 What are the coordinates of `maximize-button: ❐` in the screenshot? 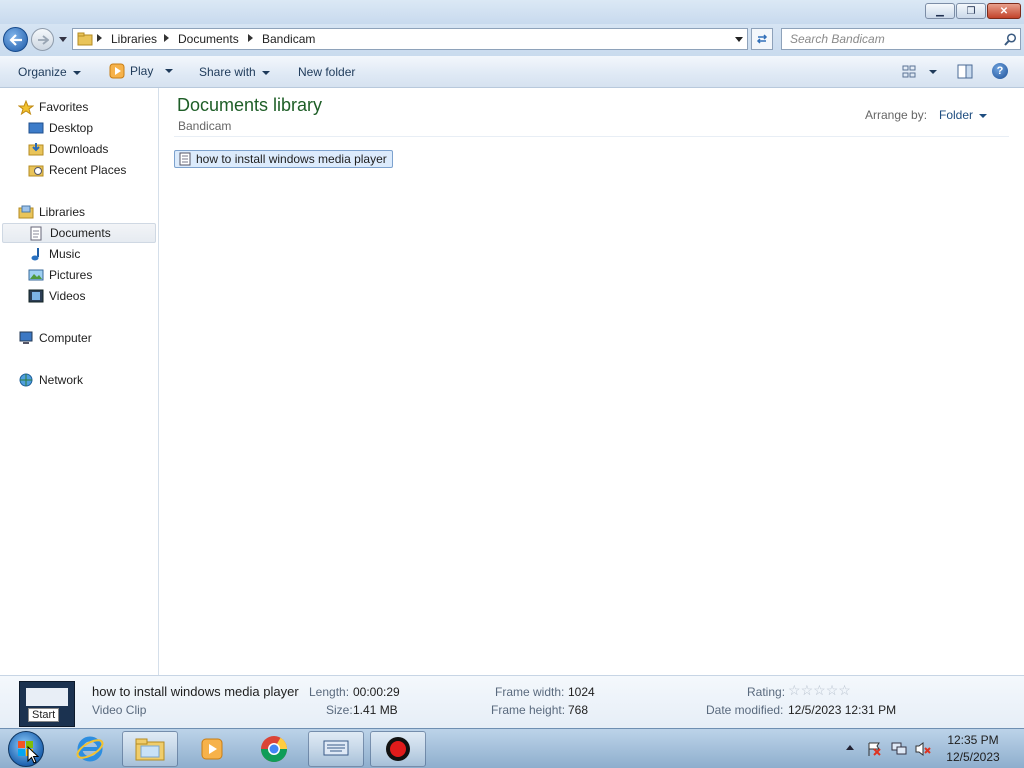 It's located at (971, 11).